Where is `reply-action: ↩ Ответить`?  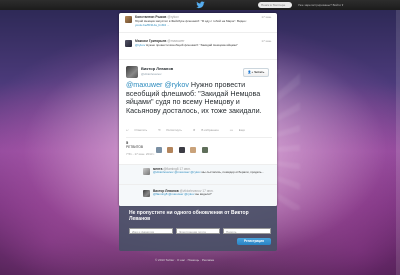 reply-action: ↩ Ответить is located at coordinates (139, 130).